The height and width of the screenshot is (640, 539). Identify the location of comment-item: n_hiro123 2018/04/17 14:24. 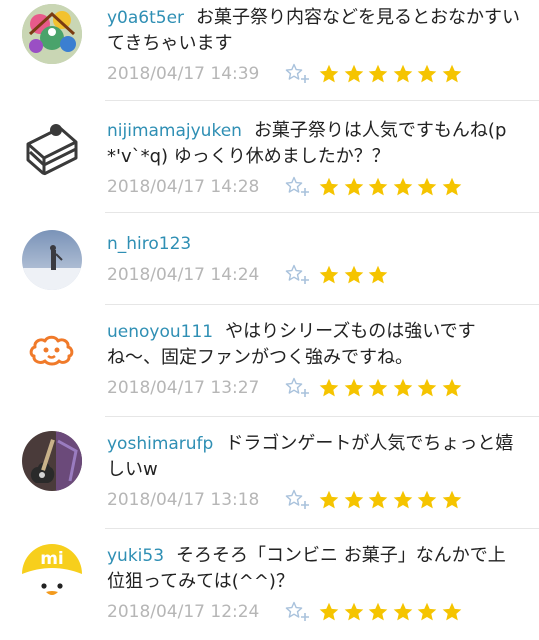
(269, 259).